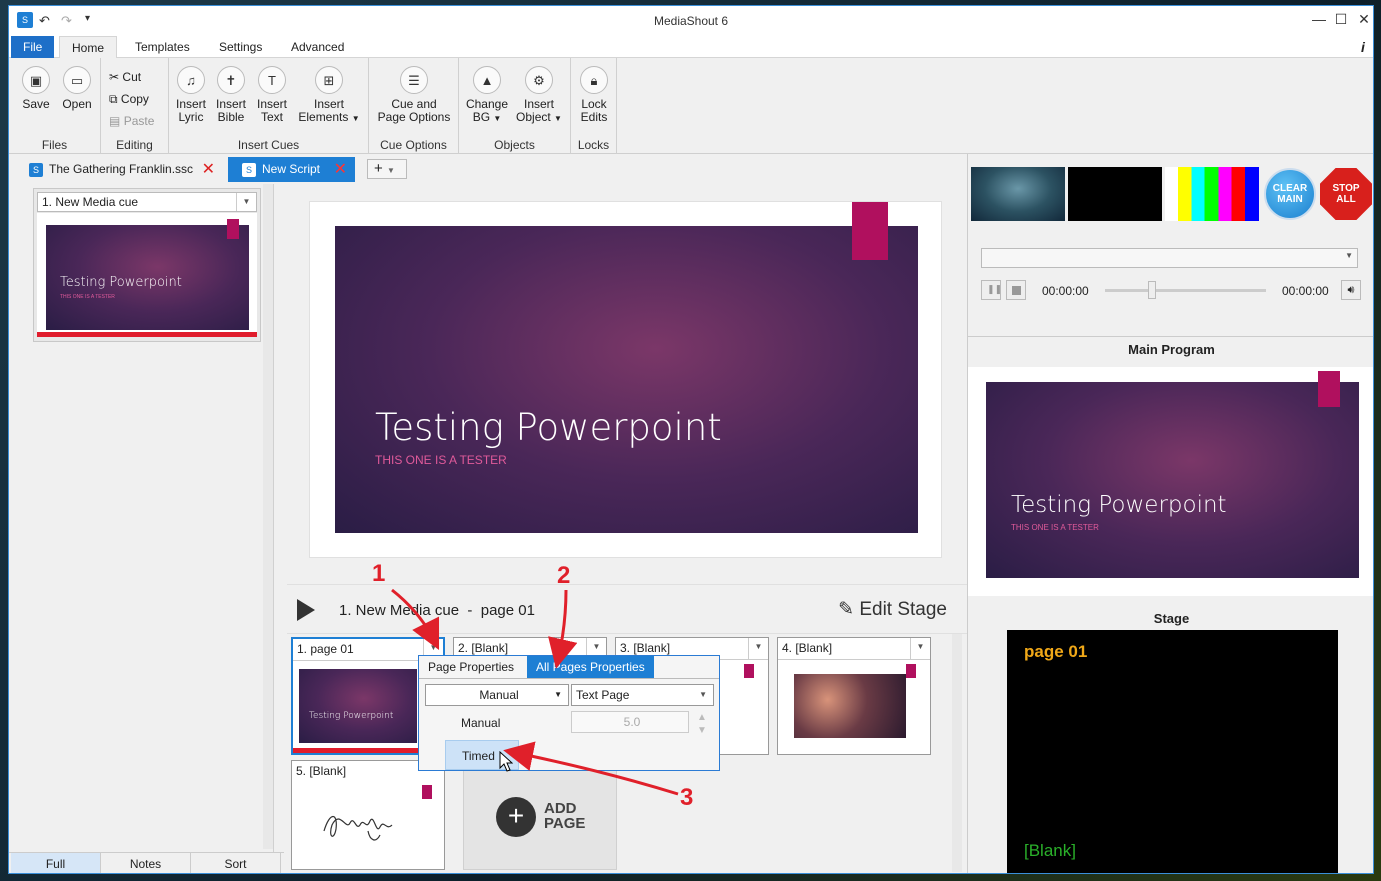  Describe the element at coordinates (627, 609) in the screenshot. I see `playback-row: 1. New Media cue - page 01 ✎ Edit Stage` at that location.